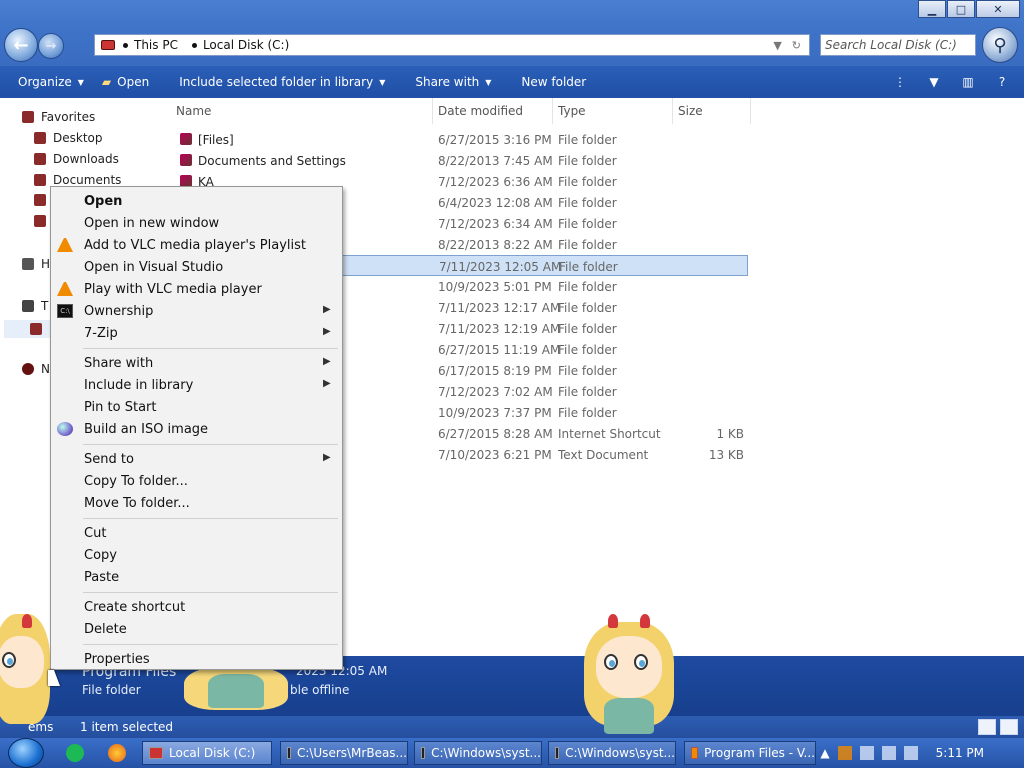 The height and width of the screenshot is (768, 1024). I want to click on menu-item-send-to: Send to ▶, so click(196, 459).